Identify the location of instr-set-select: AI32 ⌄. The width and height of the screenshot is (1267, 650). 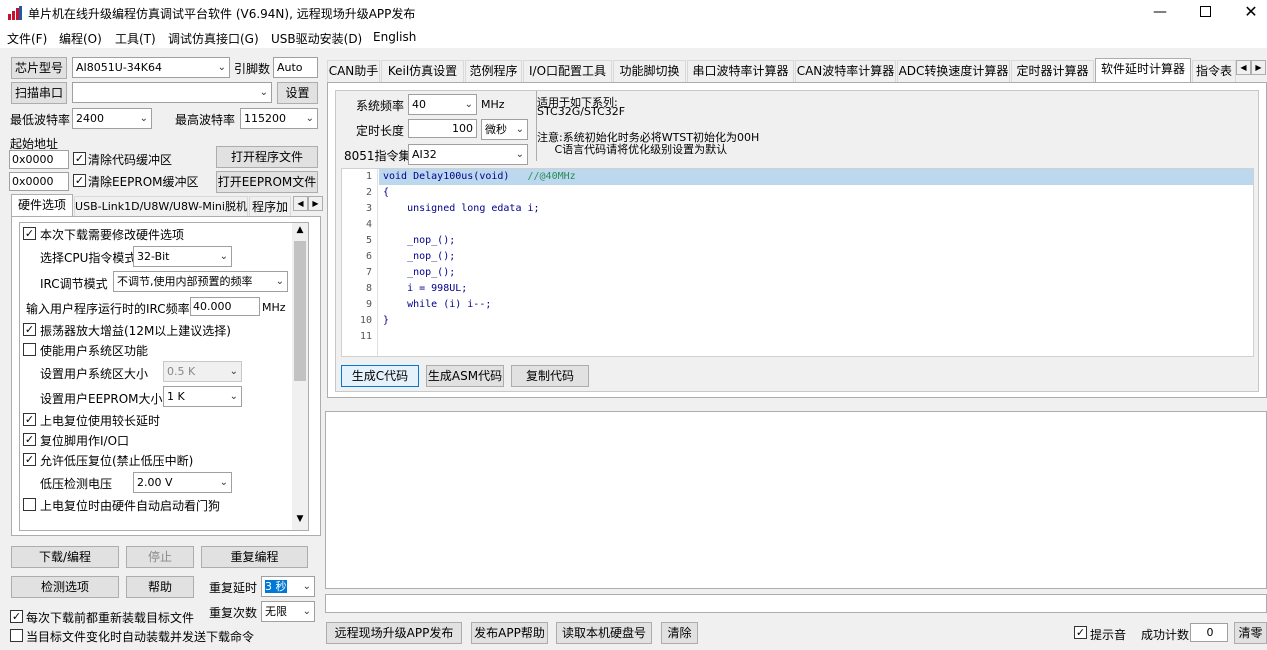
(468, 154).